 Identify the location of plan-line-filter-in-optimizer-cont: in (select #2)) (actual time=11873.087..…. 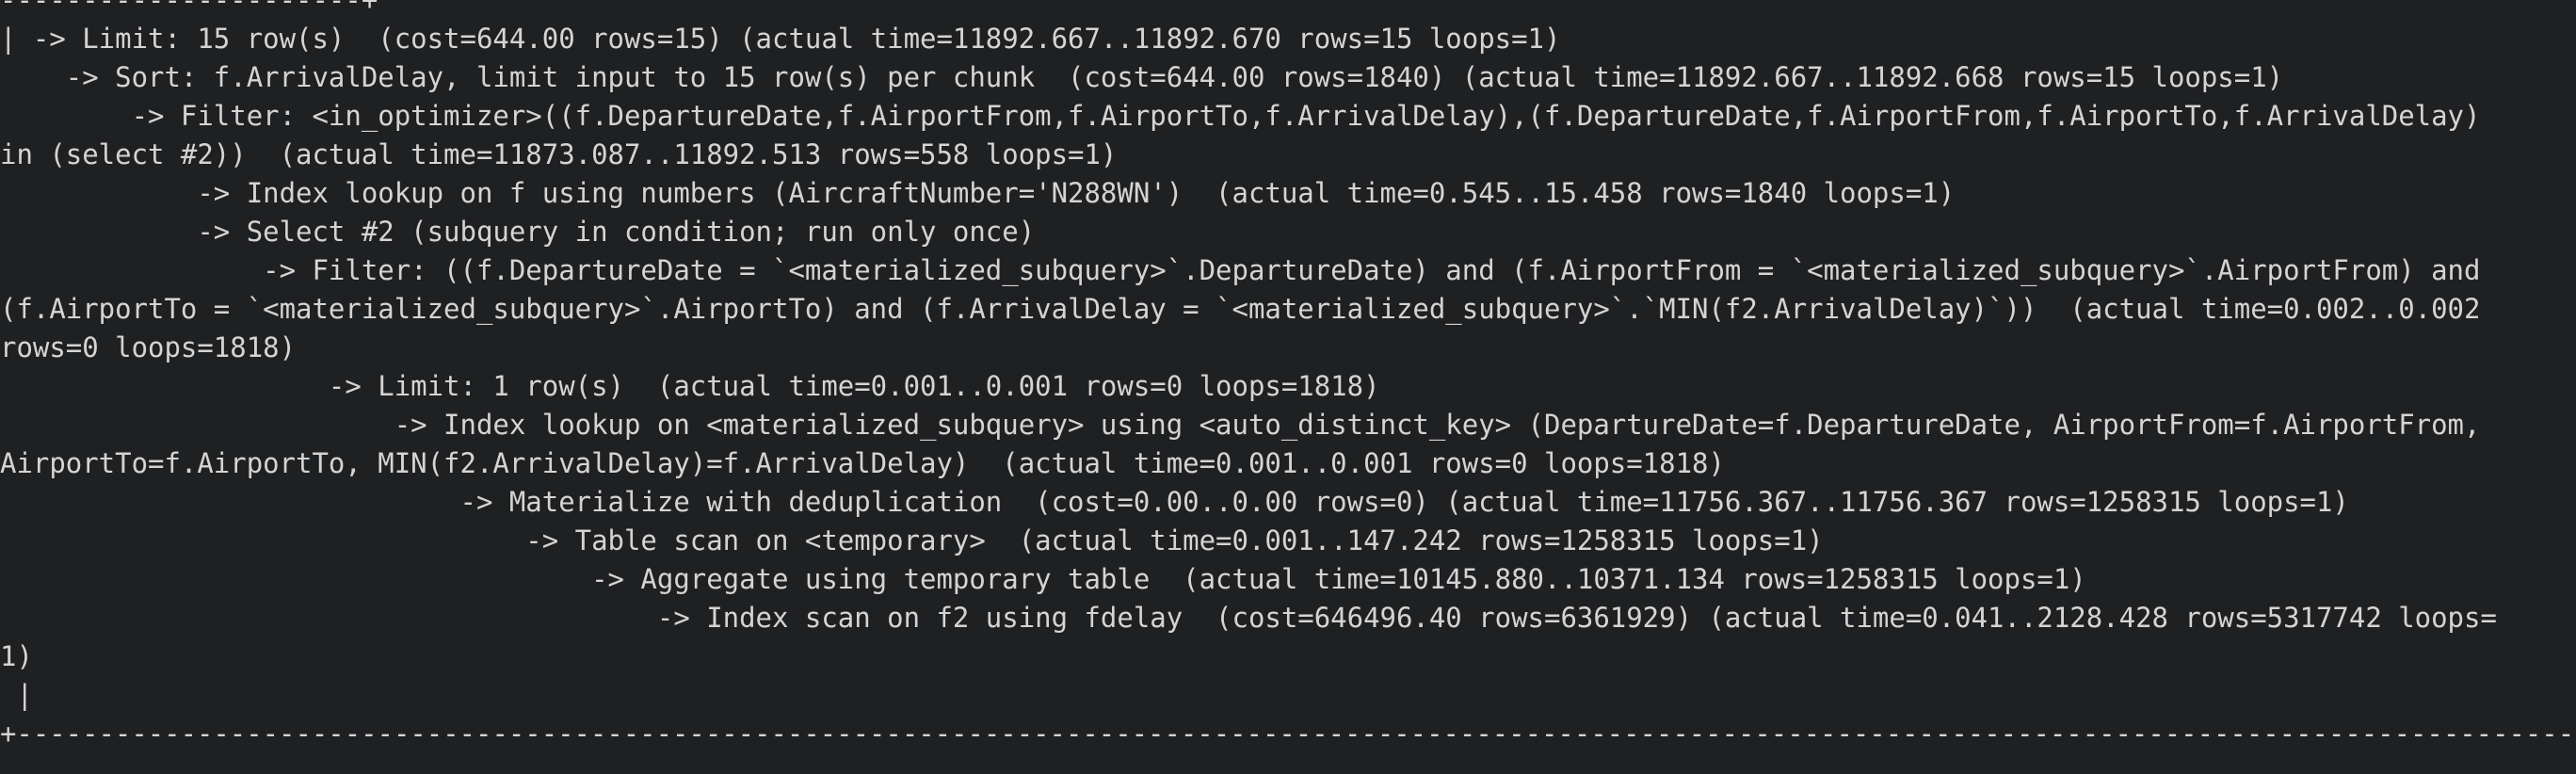
(559, 154).